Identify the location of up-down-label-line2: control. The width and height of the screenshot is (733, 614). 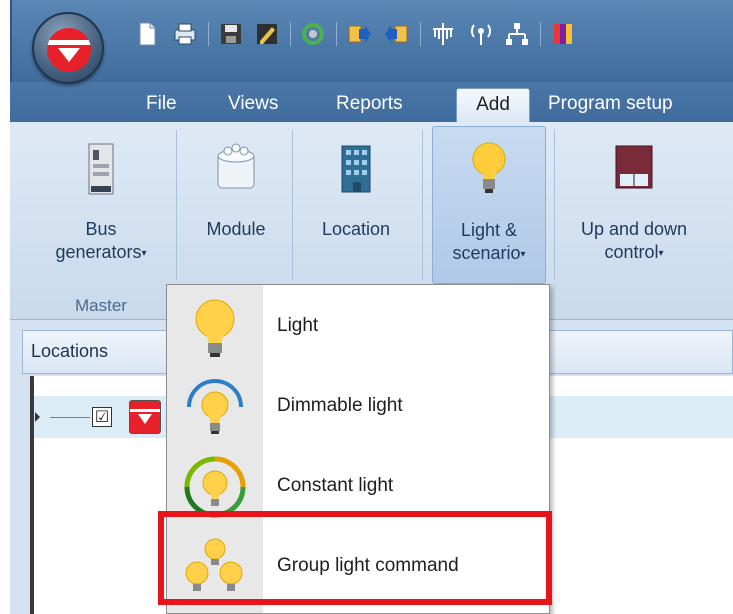
(631, 252).